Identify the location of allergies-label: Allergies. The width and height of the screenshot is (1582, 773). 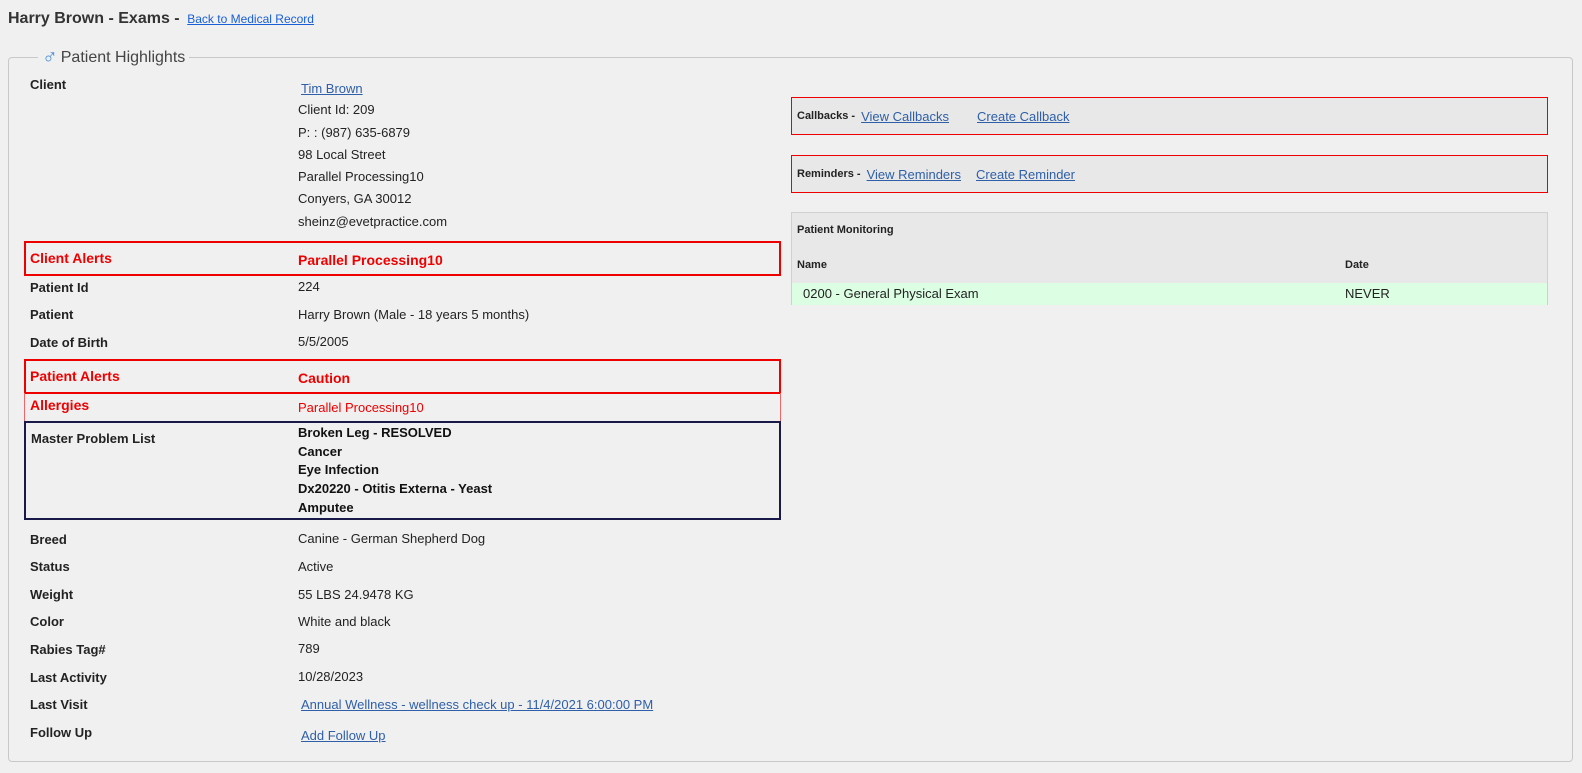
(60, 405).